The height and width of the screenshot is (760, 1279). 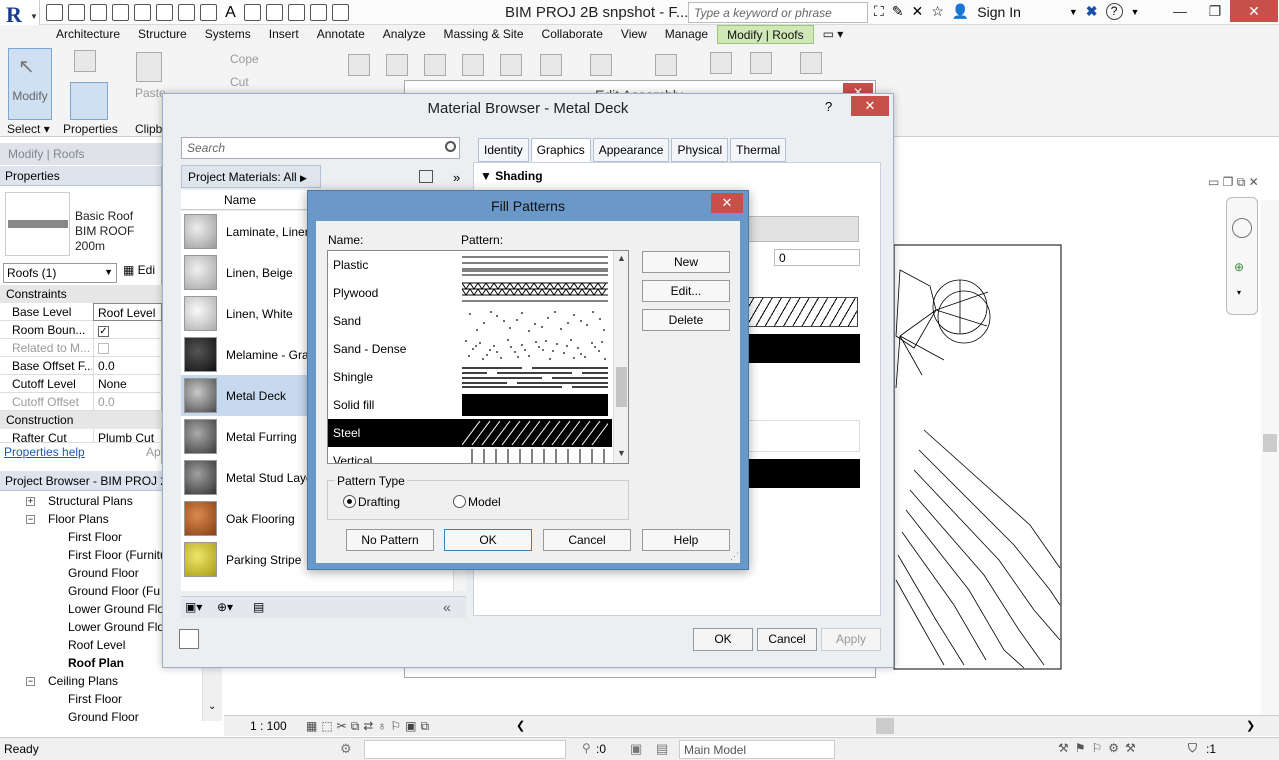 What do you see at coordinates (164, 12) in the screenshot?
I see `measure-icon` at bounding box center [164, 12].